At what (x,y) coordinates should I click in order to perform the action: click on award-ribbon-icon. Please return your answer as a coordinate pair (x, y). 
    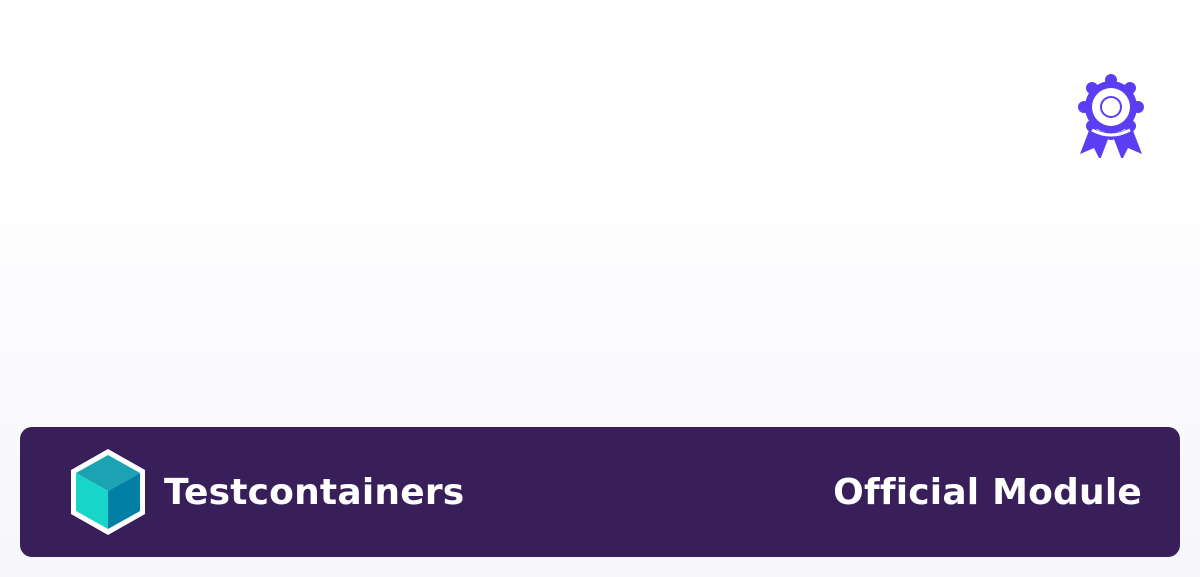
    Looking at the image, I should click on (1111, 116).